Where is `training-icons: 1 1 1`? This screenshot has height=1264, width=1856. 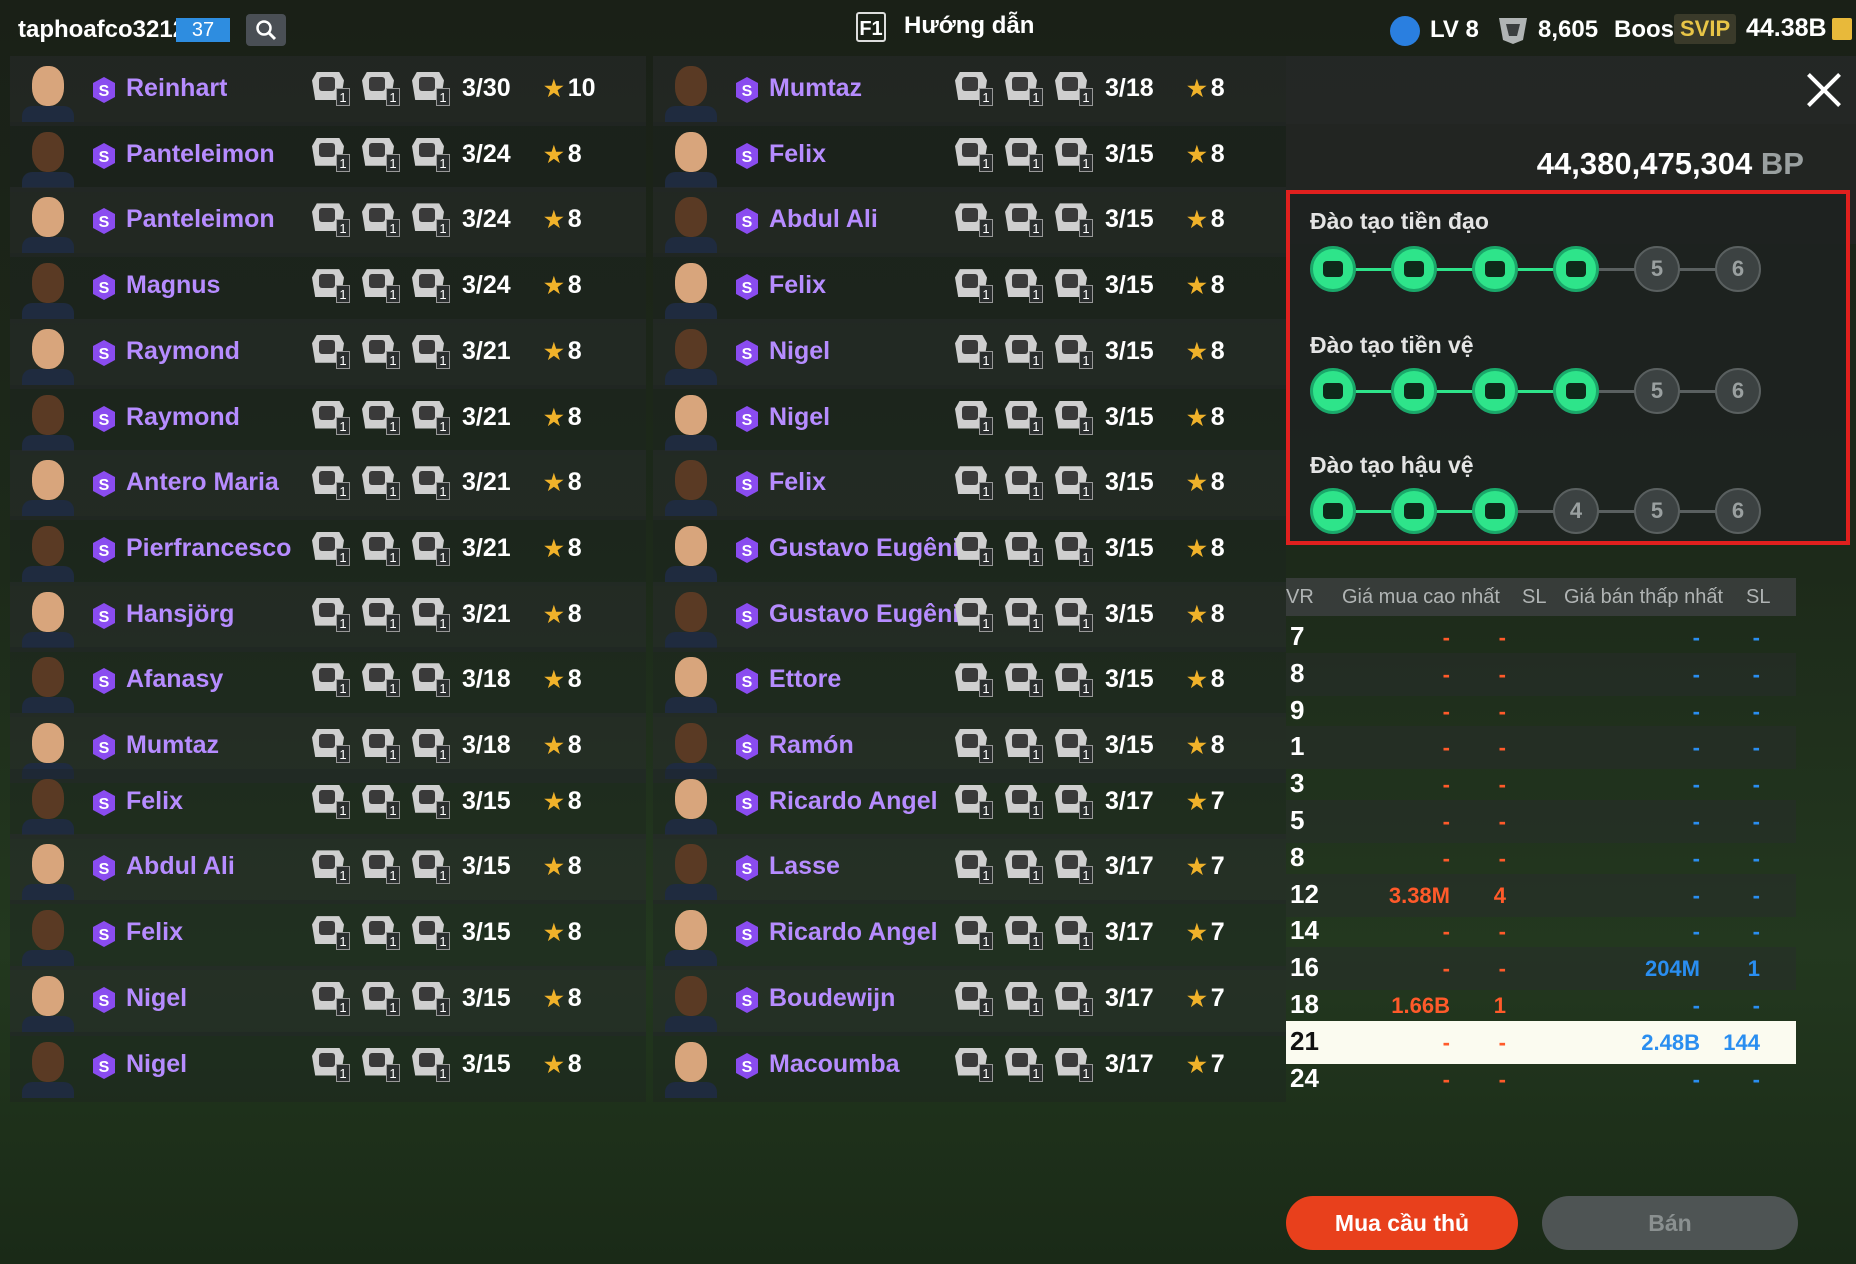 training-icons: 1 1 1 is located at coordinates (1024, 802).